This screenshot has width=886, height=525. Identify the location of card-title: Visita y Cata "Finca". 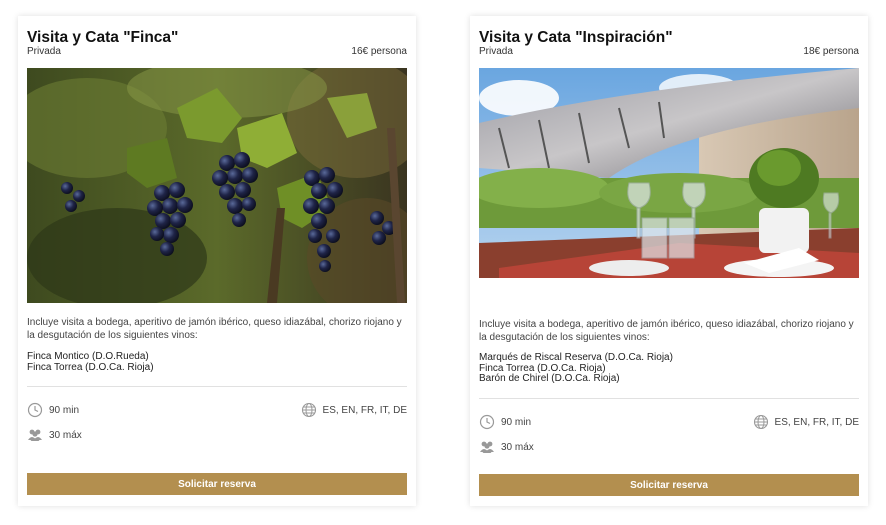
(103, 37).